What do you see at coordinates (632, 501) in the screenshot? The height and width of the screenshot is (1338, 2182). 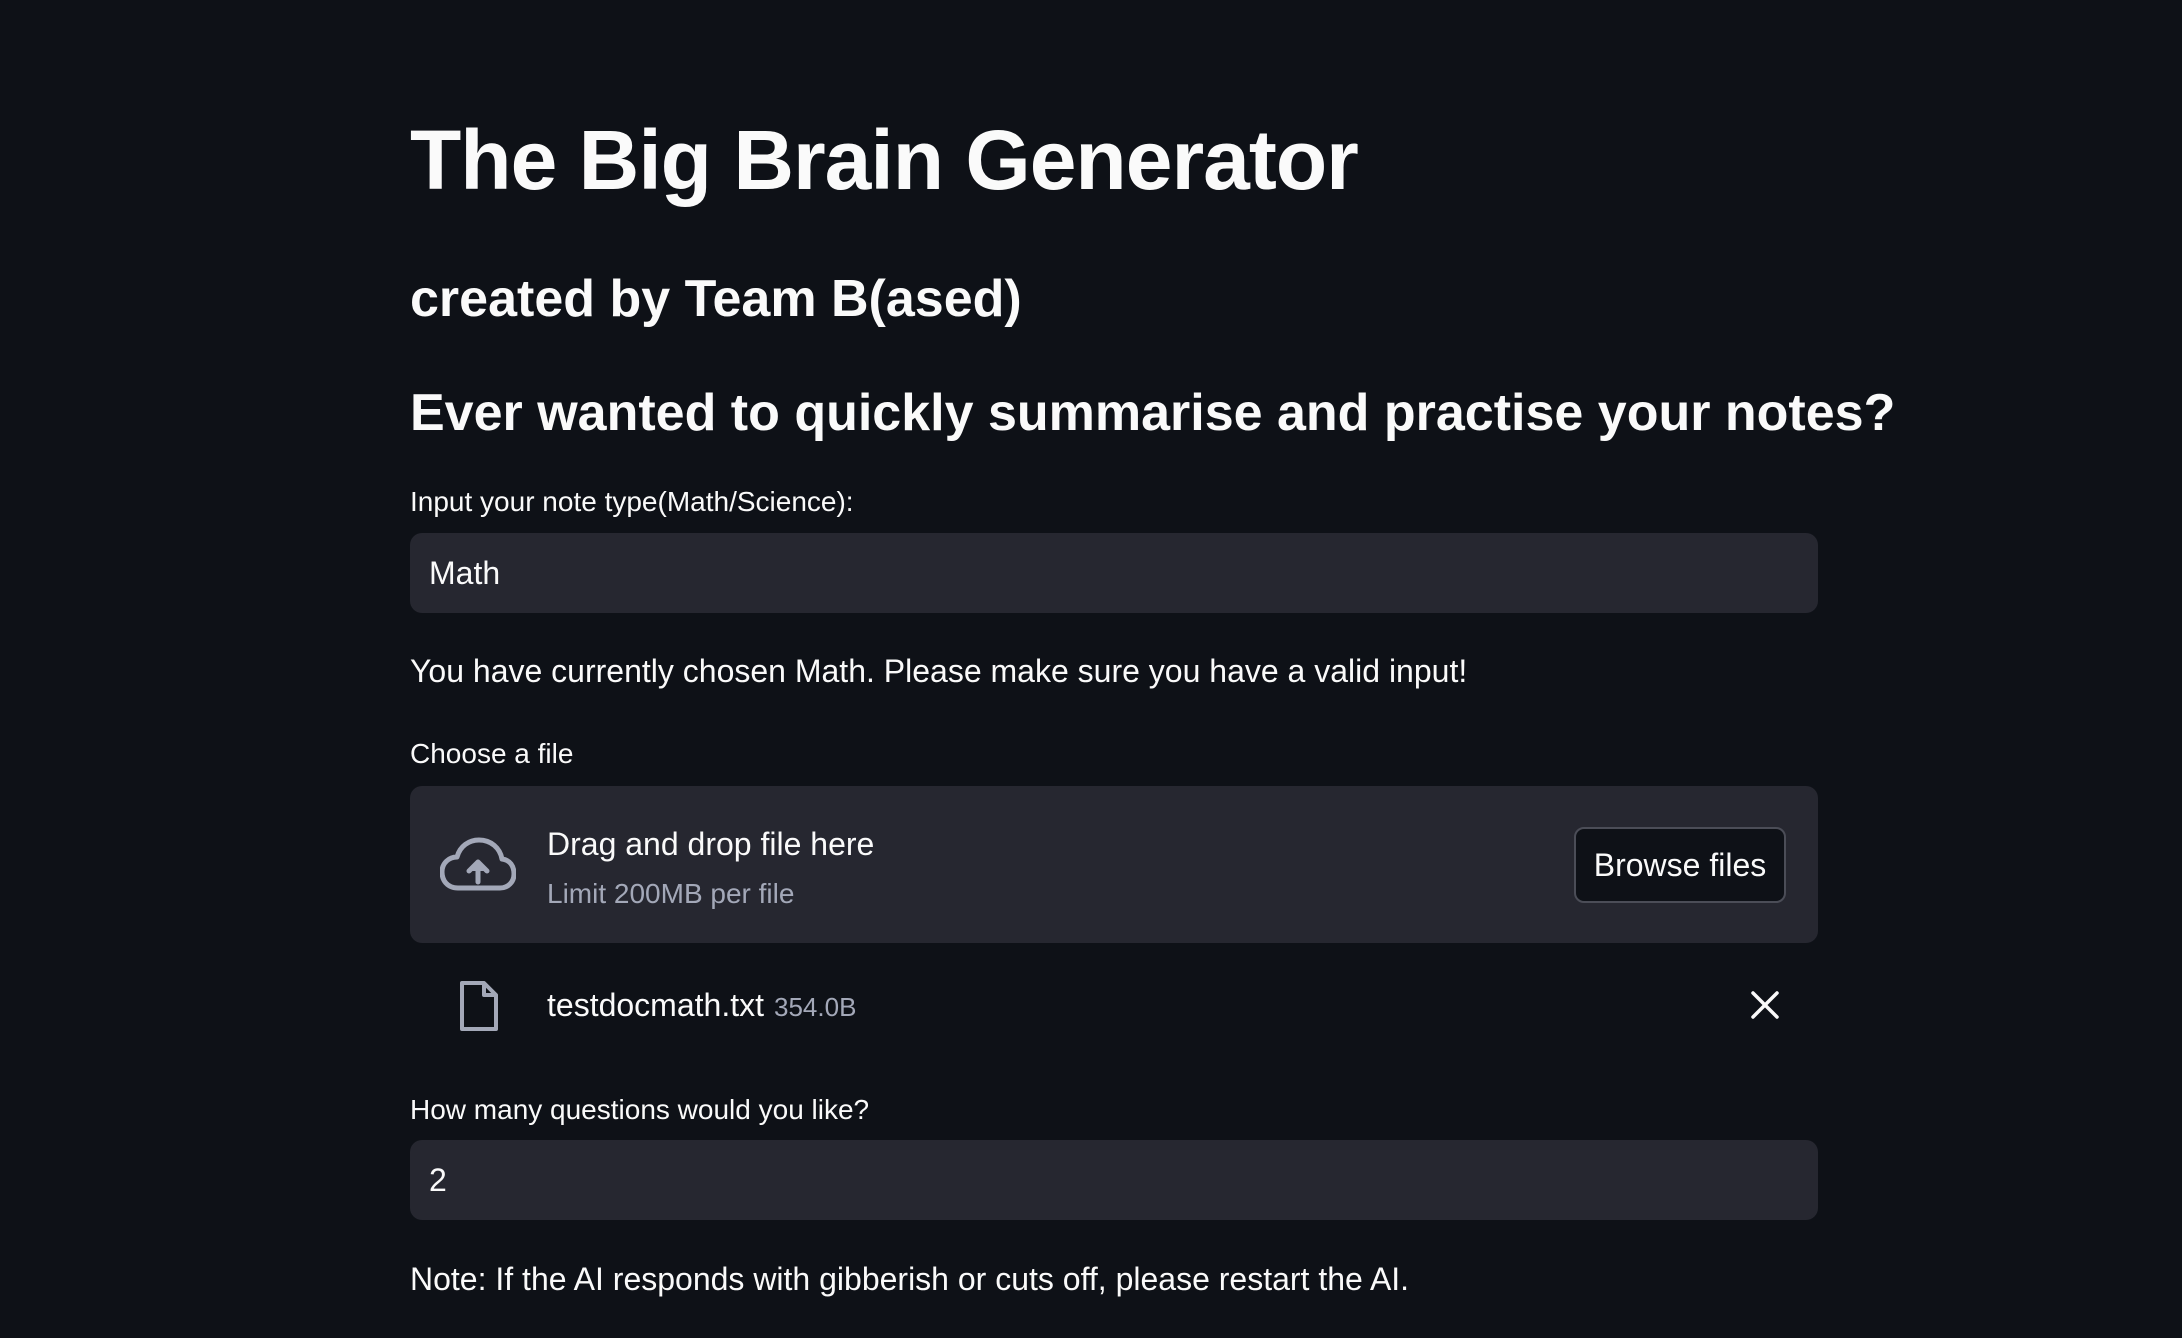 I see `note-type-label: Input your note type(Math/Science):` at bounding box center [632, 501].